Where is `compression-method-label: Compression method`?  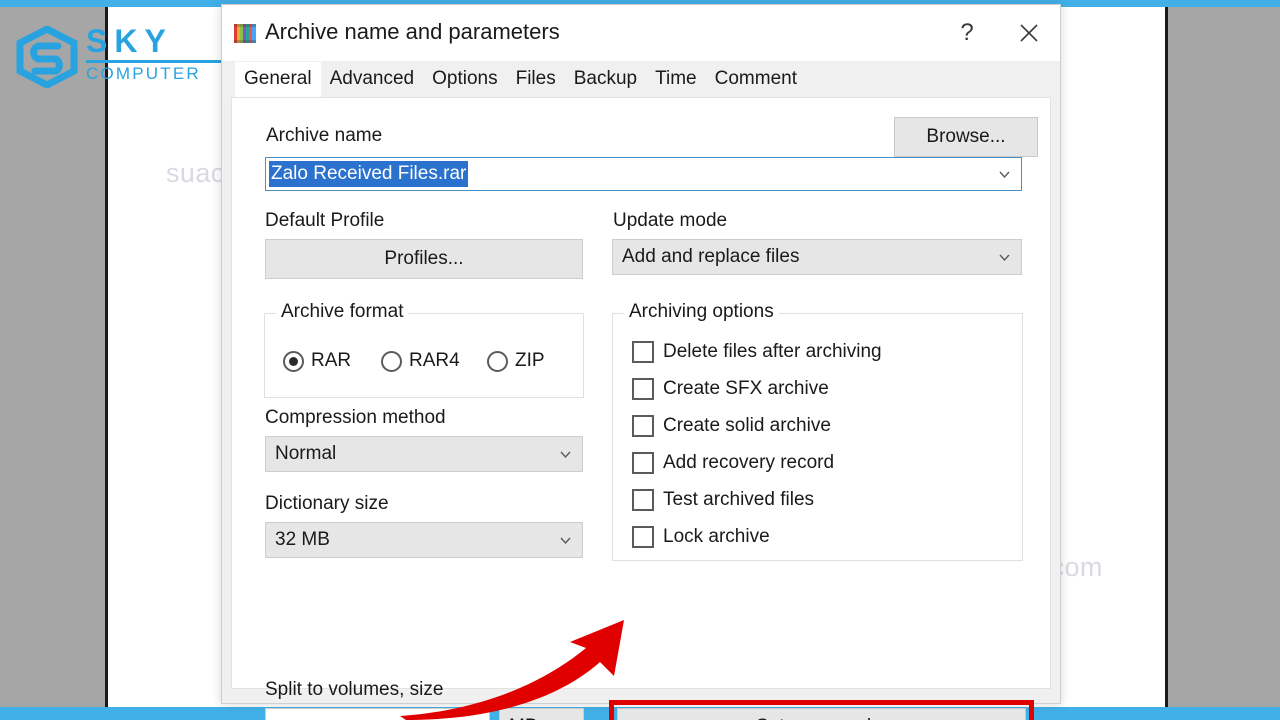
compression-method-label: Compression method is located at coordinates (355, 417).